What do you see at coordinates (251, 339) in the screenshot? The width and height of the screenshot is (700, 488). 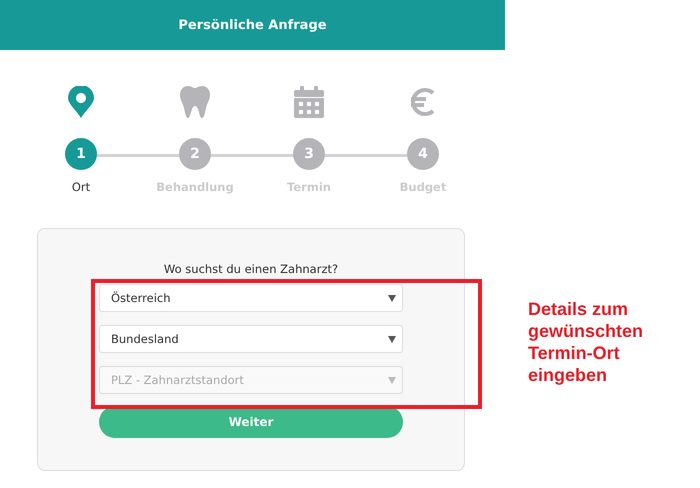 I see `dropdown: Bundesland` at bounding box center [251, 339].